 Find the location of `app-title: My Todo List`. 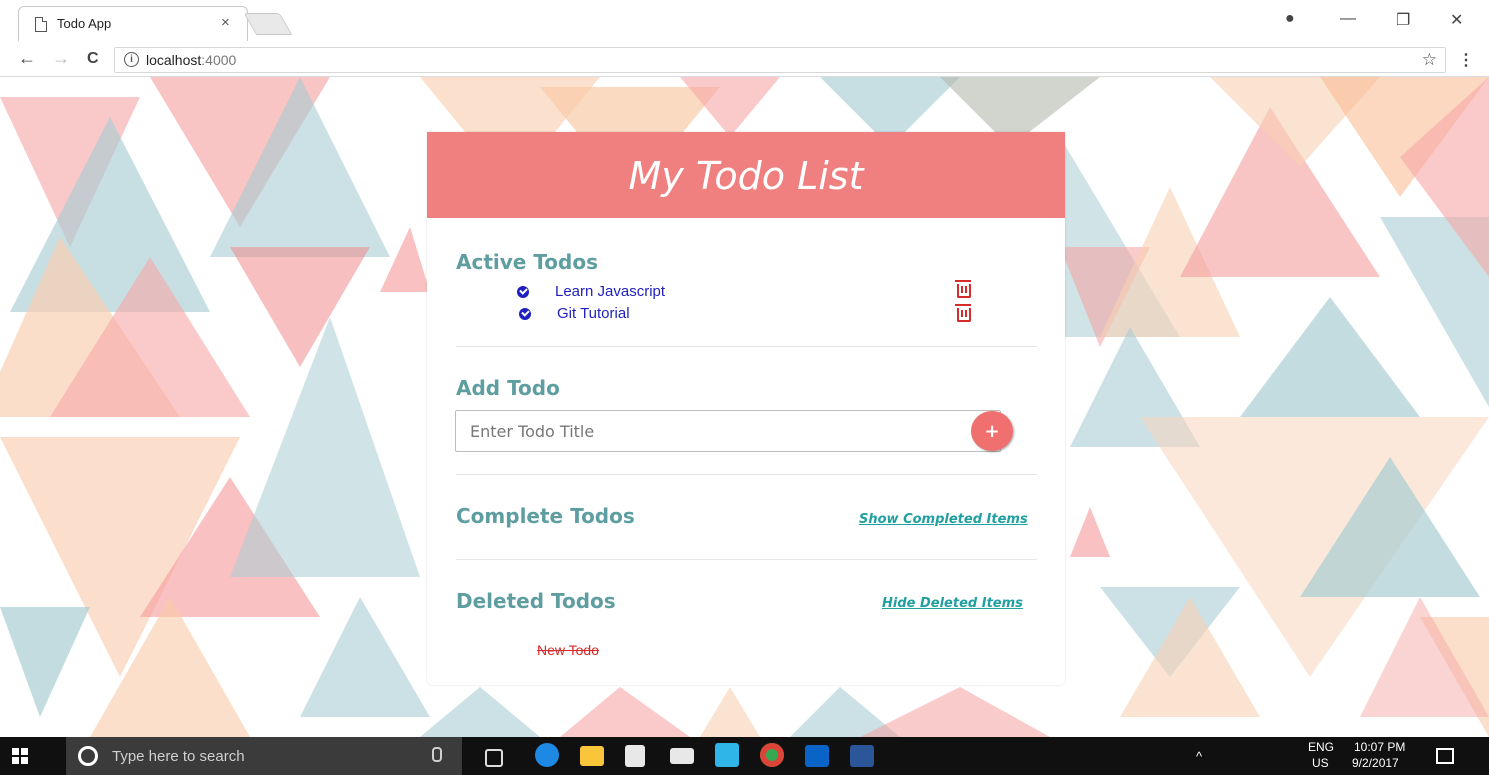

app-title: My Todo List is located at coordinates (746, 176).